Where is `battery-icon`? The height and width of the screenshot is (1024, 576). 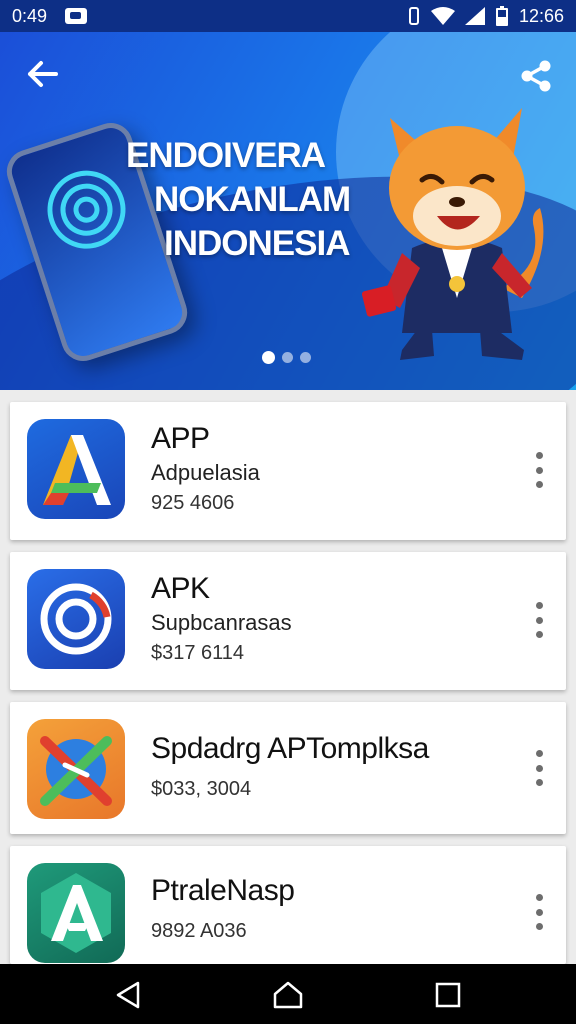 battery-icon is located at coordinates (501, 16).